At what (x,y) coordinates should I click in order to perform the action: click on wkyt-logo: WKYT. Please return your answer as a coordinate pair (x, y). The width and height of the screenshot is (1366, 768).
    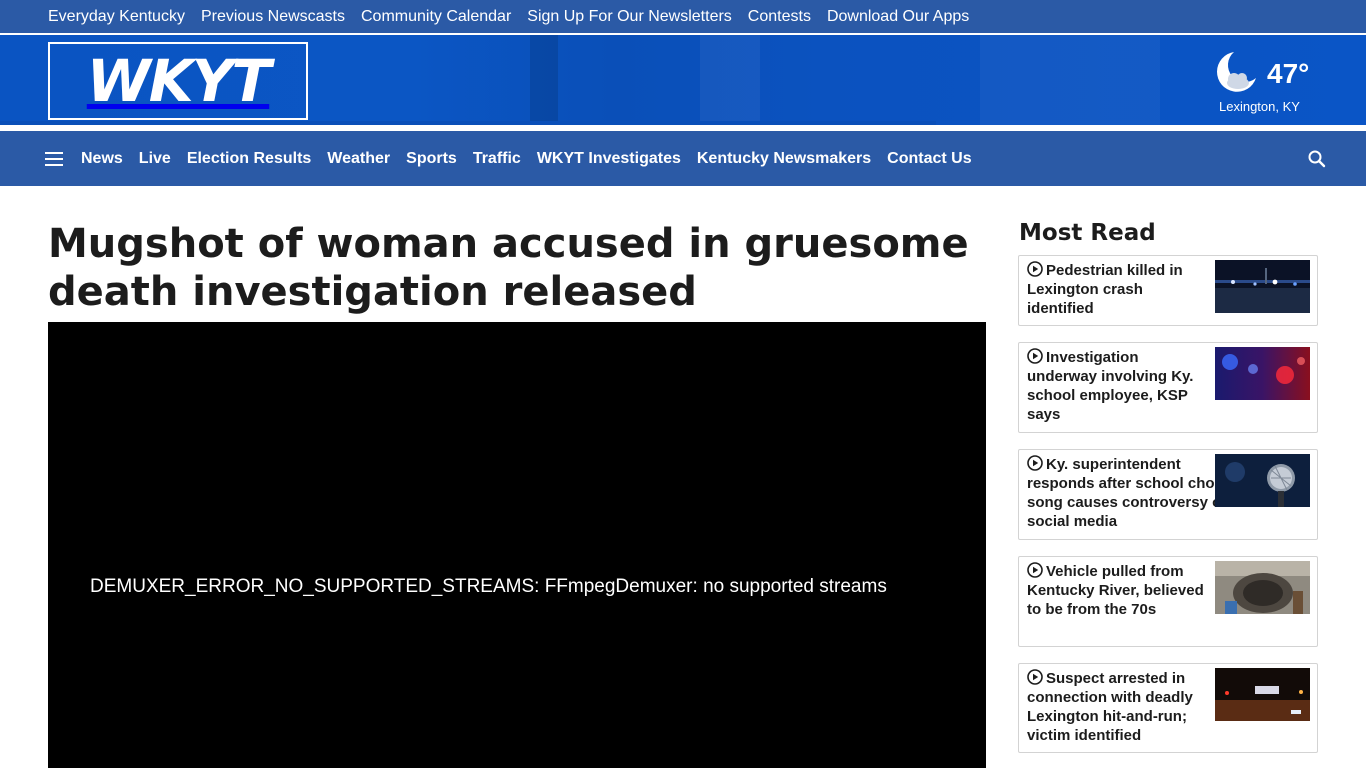
    Looking at the image, I should click on (178, 81).